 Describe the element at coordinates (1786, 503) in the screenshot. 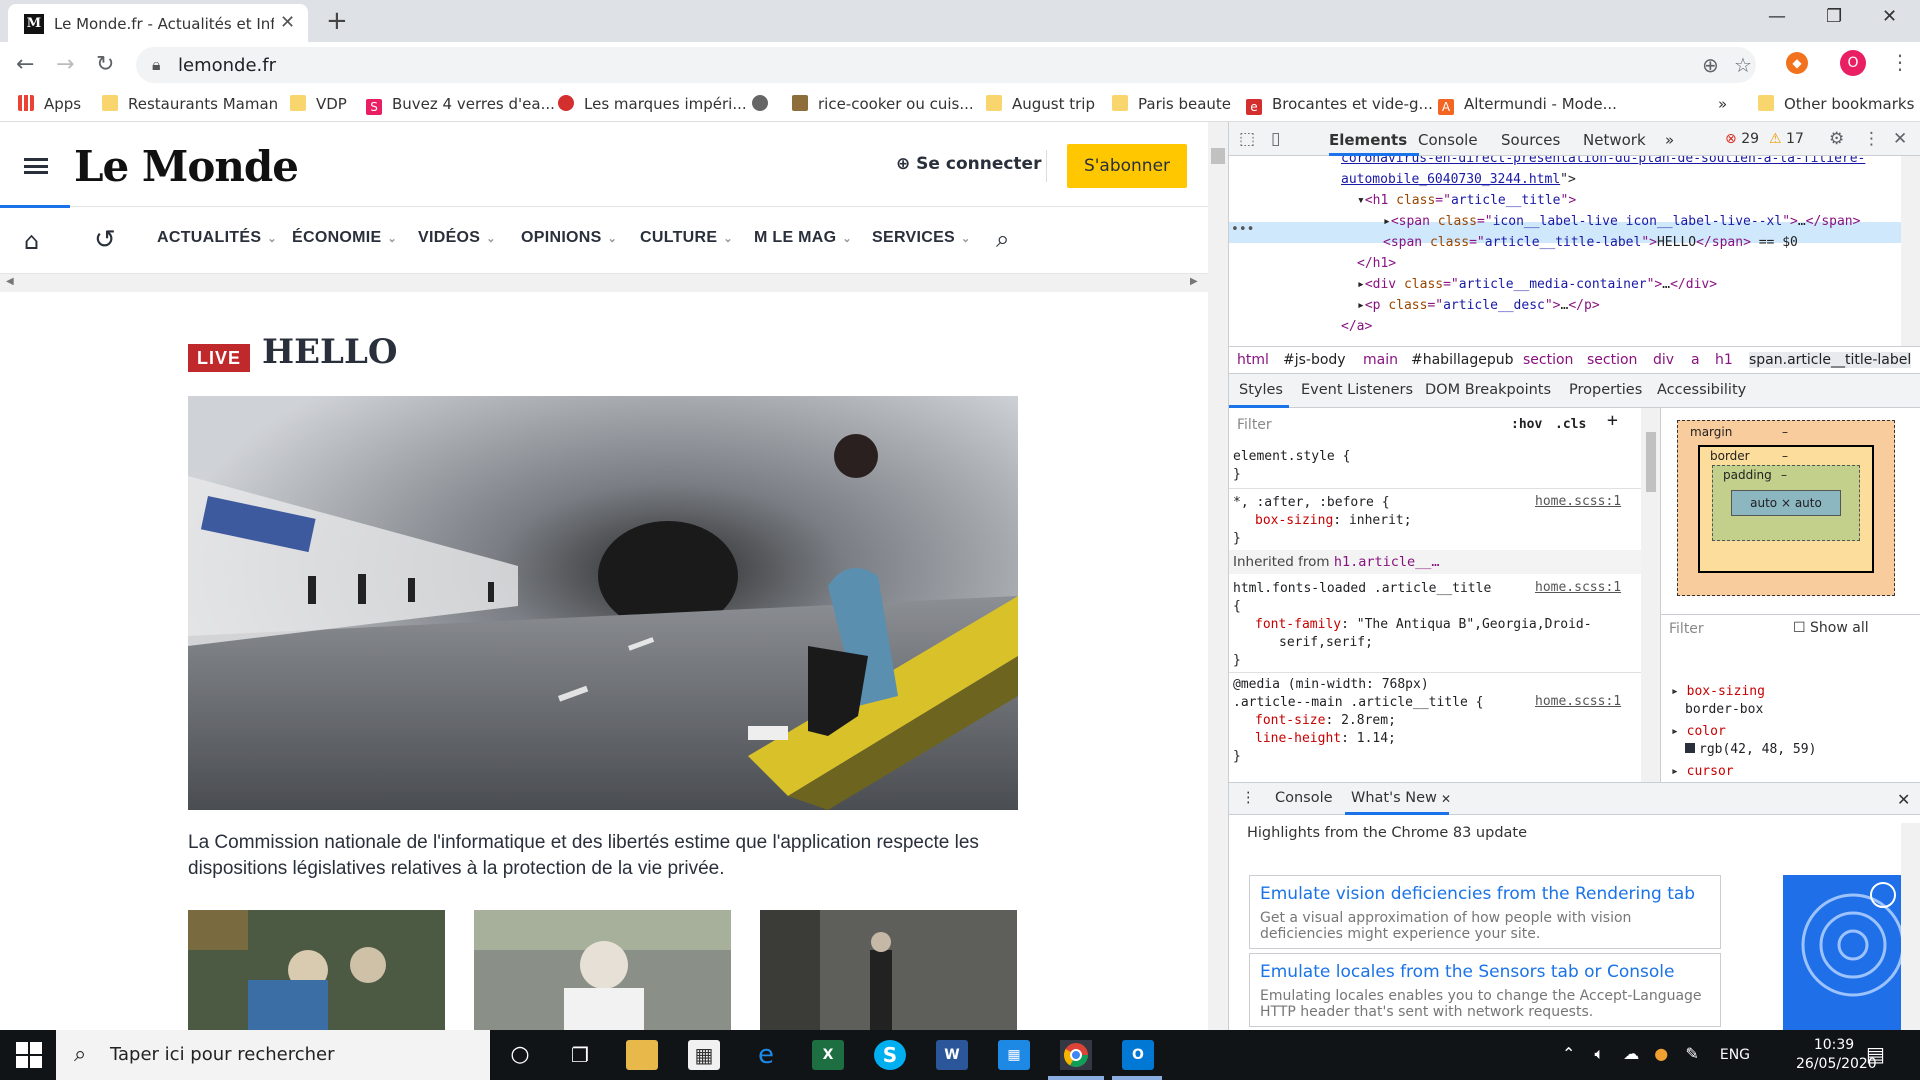

I see `box-model-padding: padding – auto × auto` at that location.